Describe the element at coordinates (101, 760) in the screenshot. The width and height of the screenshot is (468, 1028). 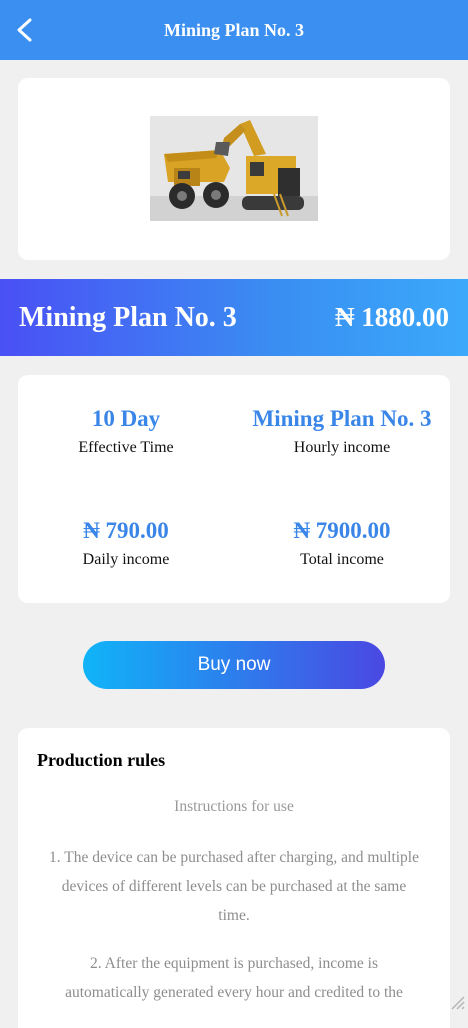
I see `rules-title: Production rules` at that location.